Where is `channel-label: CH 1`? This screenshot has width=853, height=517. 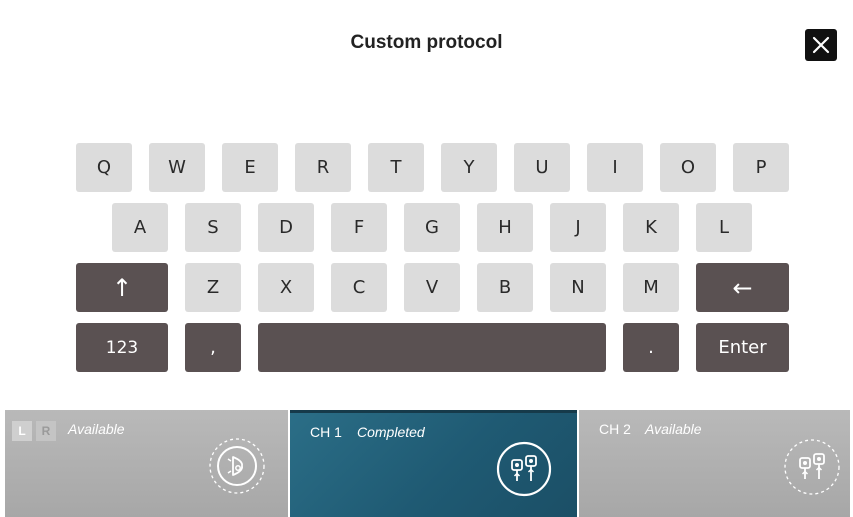
channel-label: CH 1 is located at coordinates (326, 432).